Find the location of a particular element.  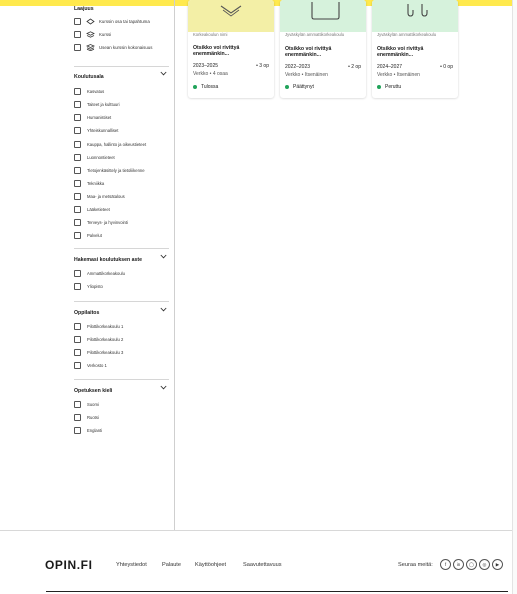

filter-option-field: Maa- ja metsätalous is located at coordinates (99, 196).